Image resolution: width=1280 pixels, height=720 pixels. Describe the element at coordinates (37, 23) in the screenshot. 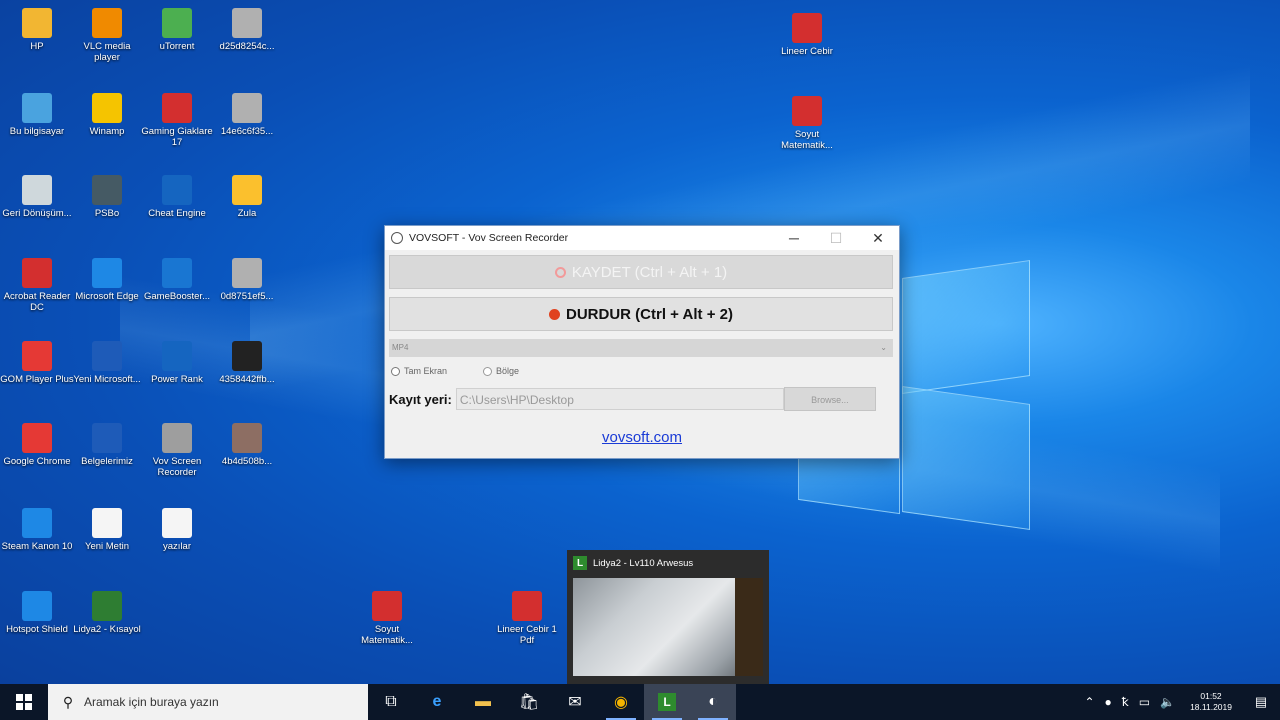

I see `folder-icon` at that location.